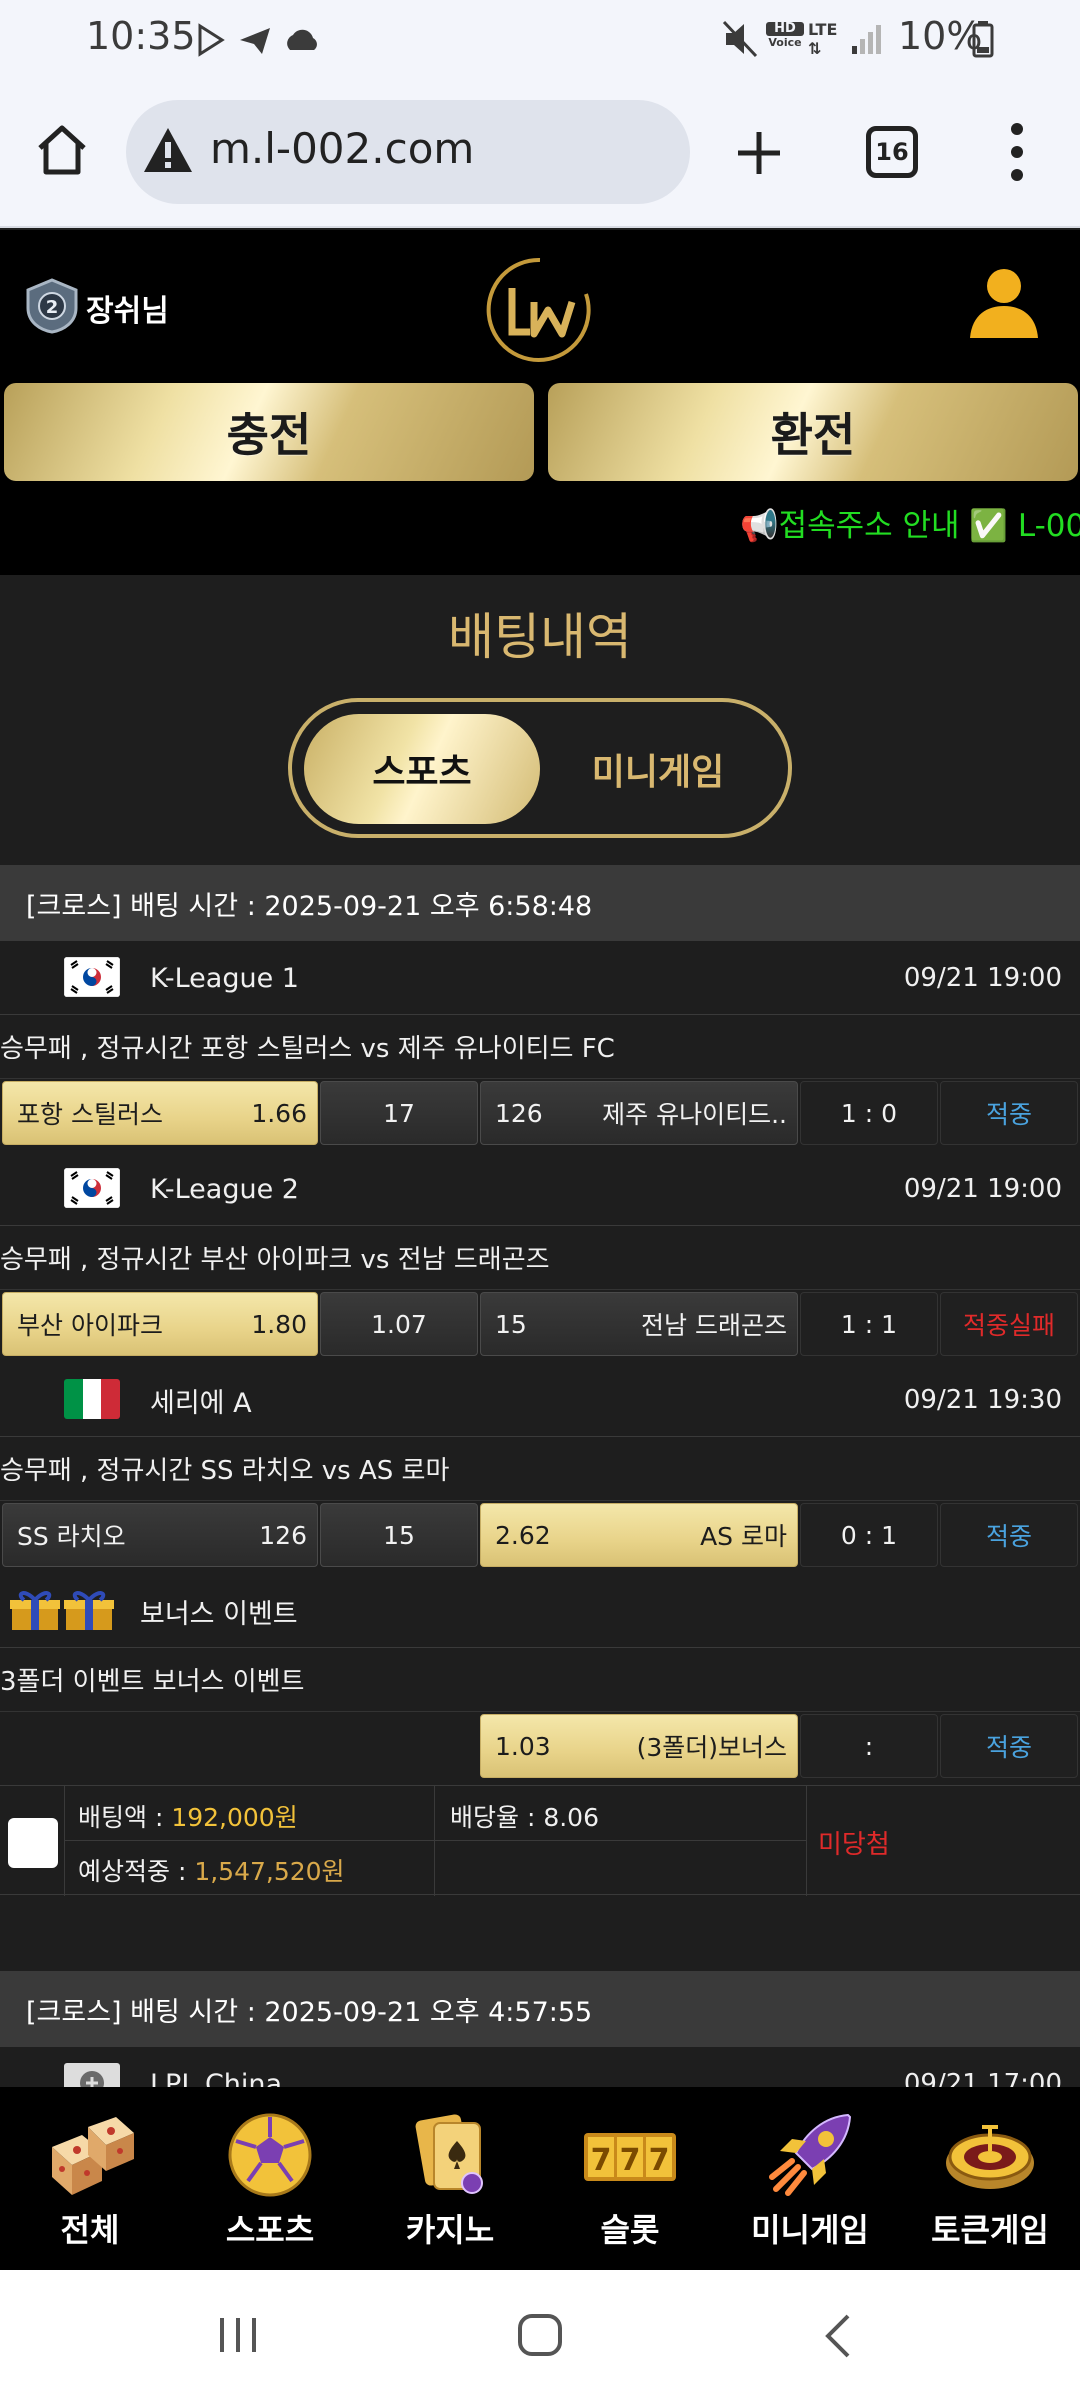 This screenshot has height=2400, width=1080. What do you see at coordinates (869, 1113) in the screenshot?
I see `score-cell: 1 : 0` at bounding box center [869, 1113].